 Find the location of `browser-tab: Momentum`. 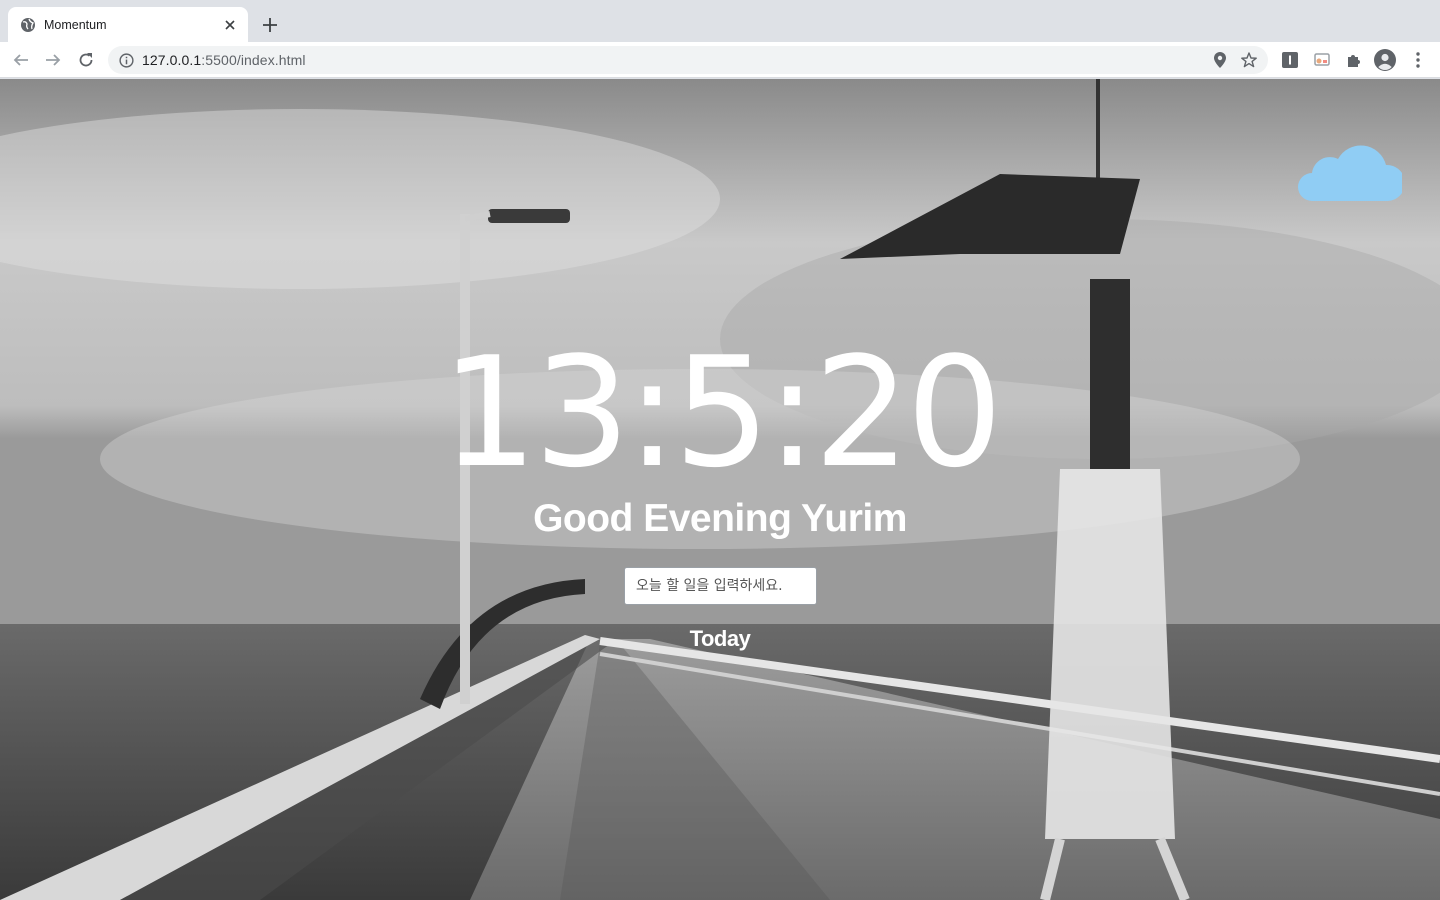

browser-tab: Momentum is located at coordinates (128, 24).